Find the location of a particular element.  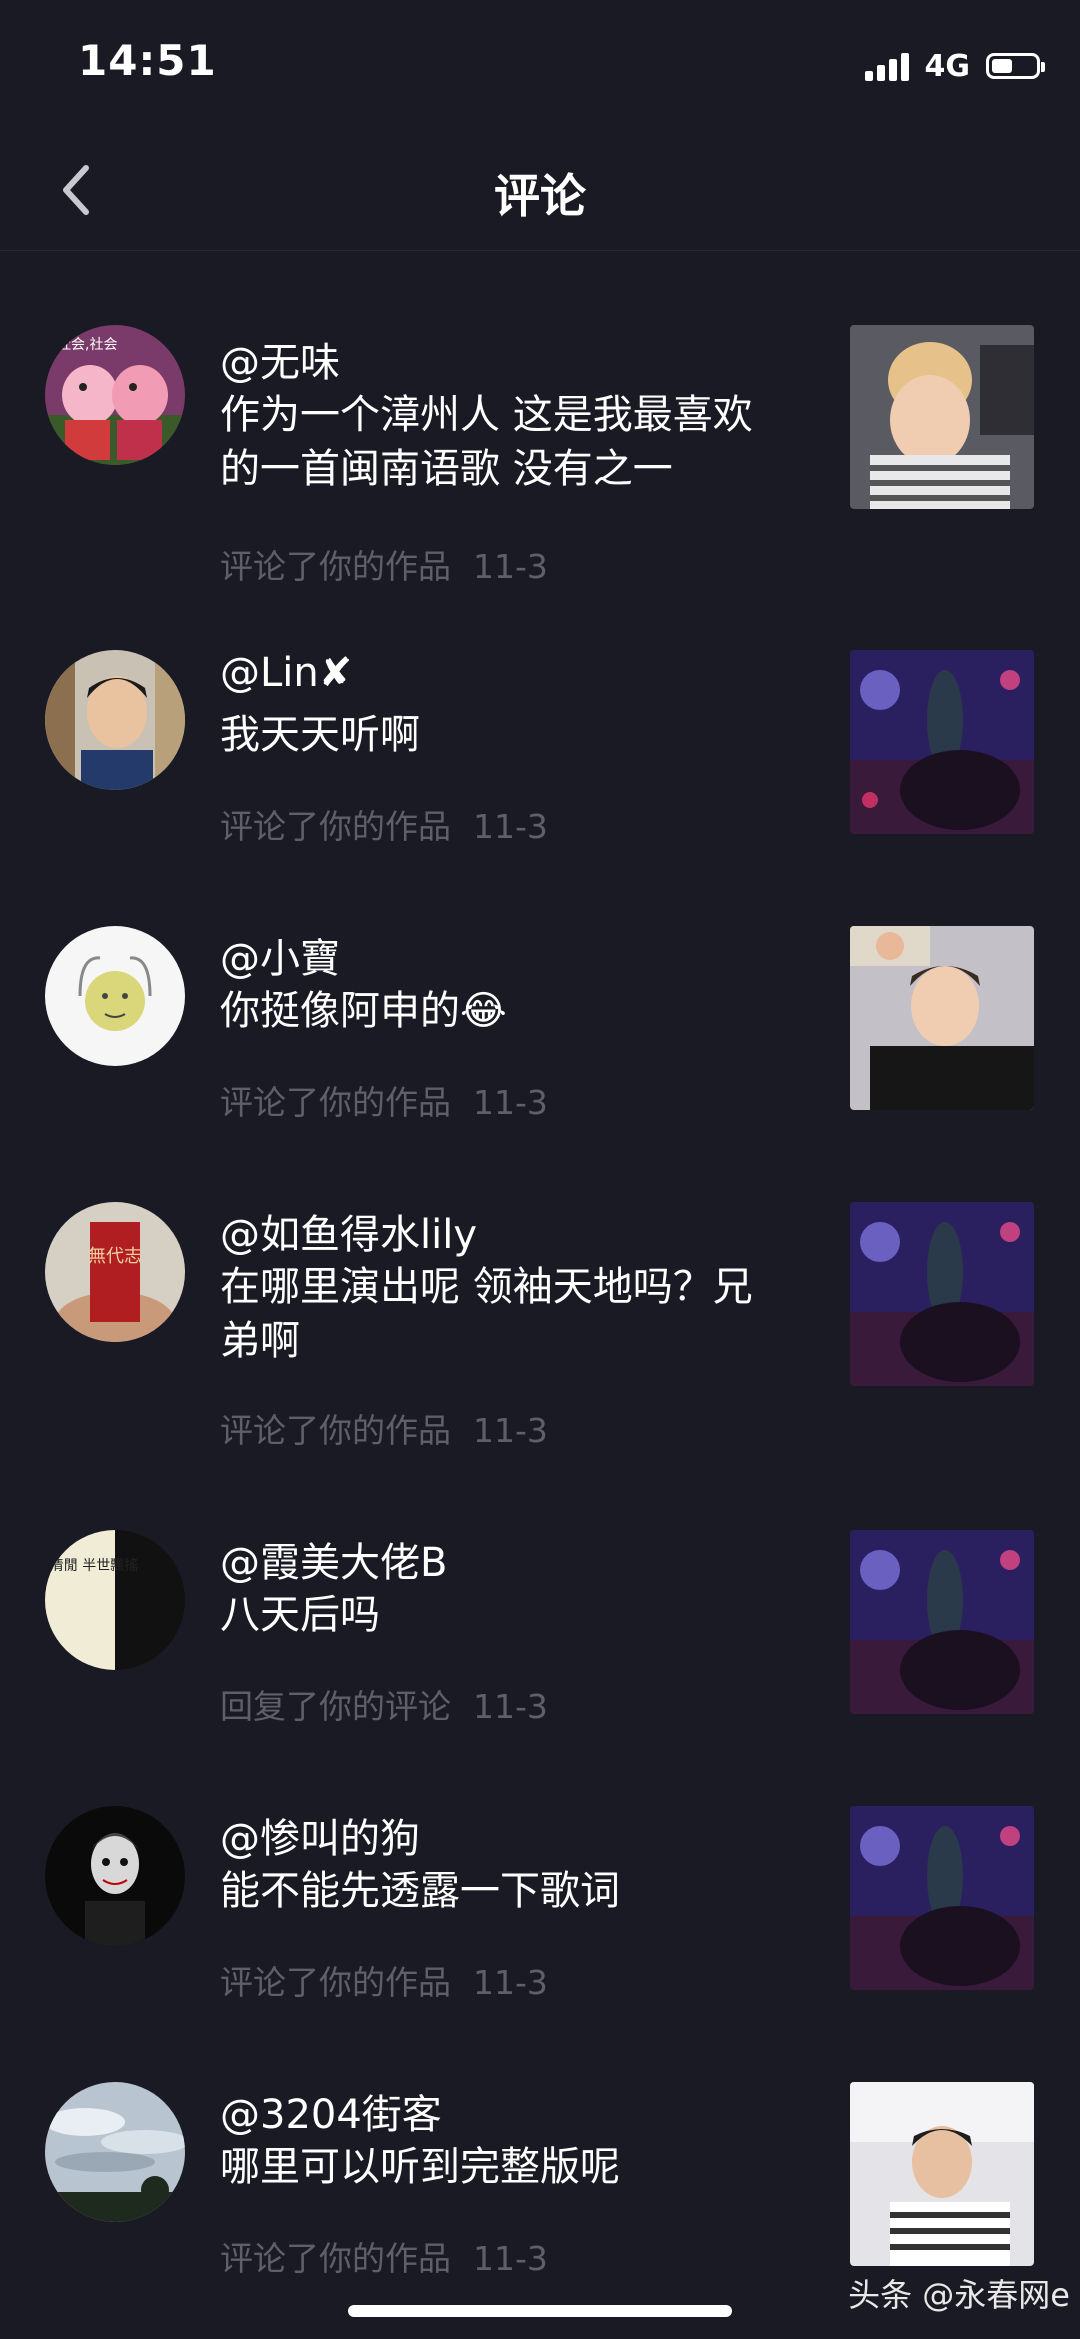

signal-strength-icon is located at coordinates (888, 66).